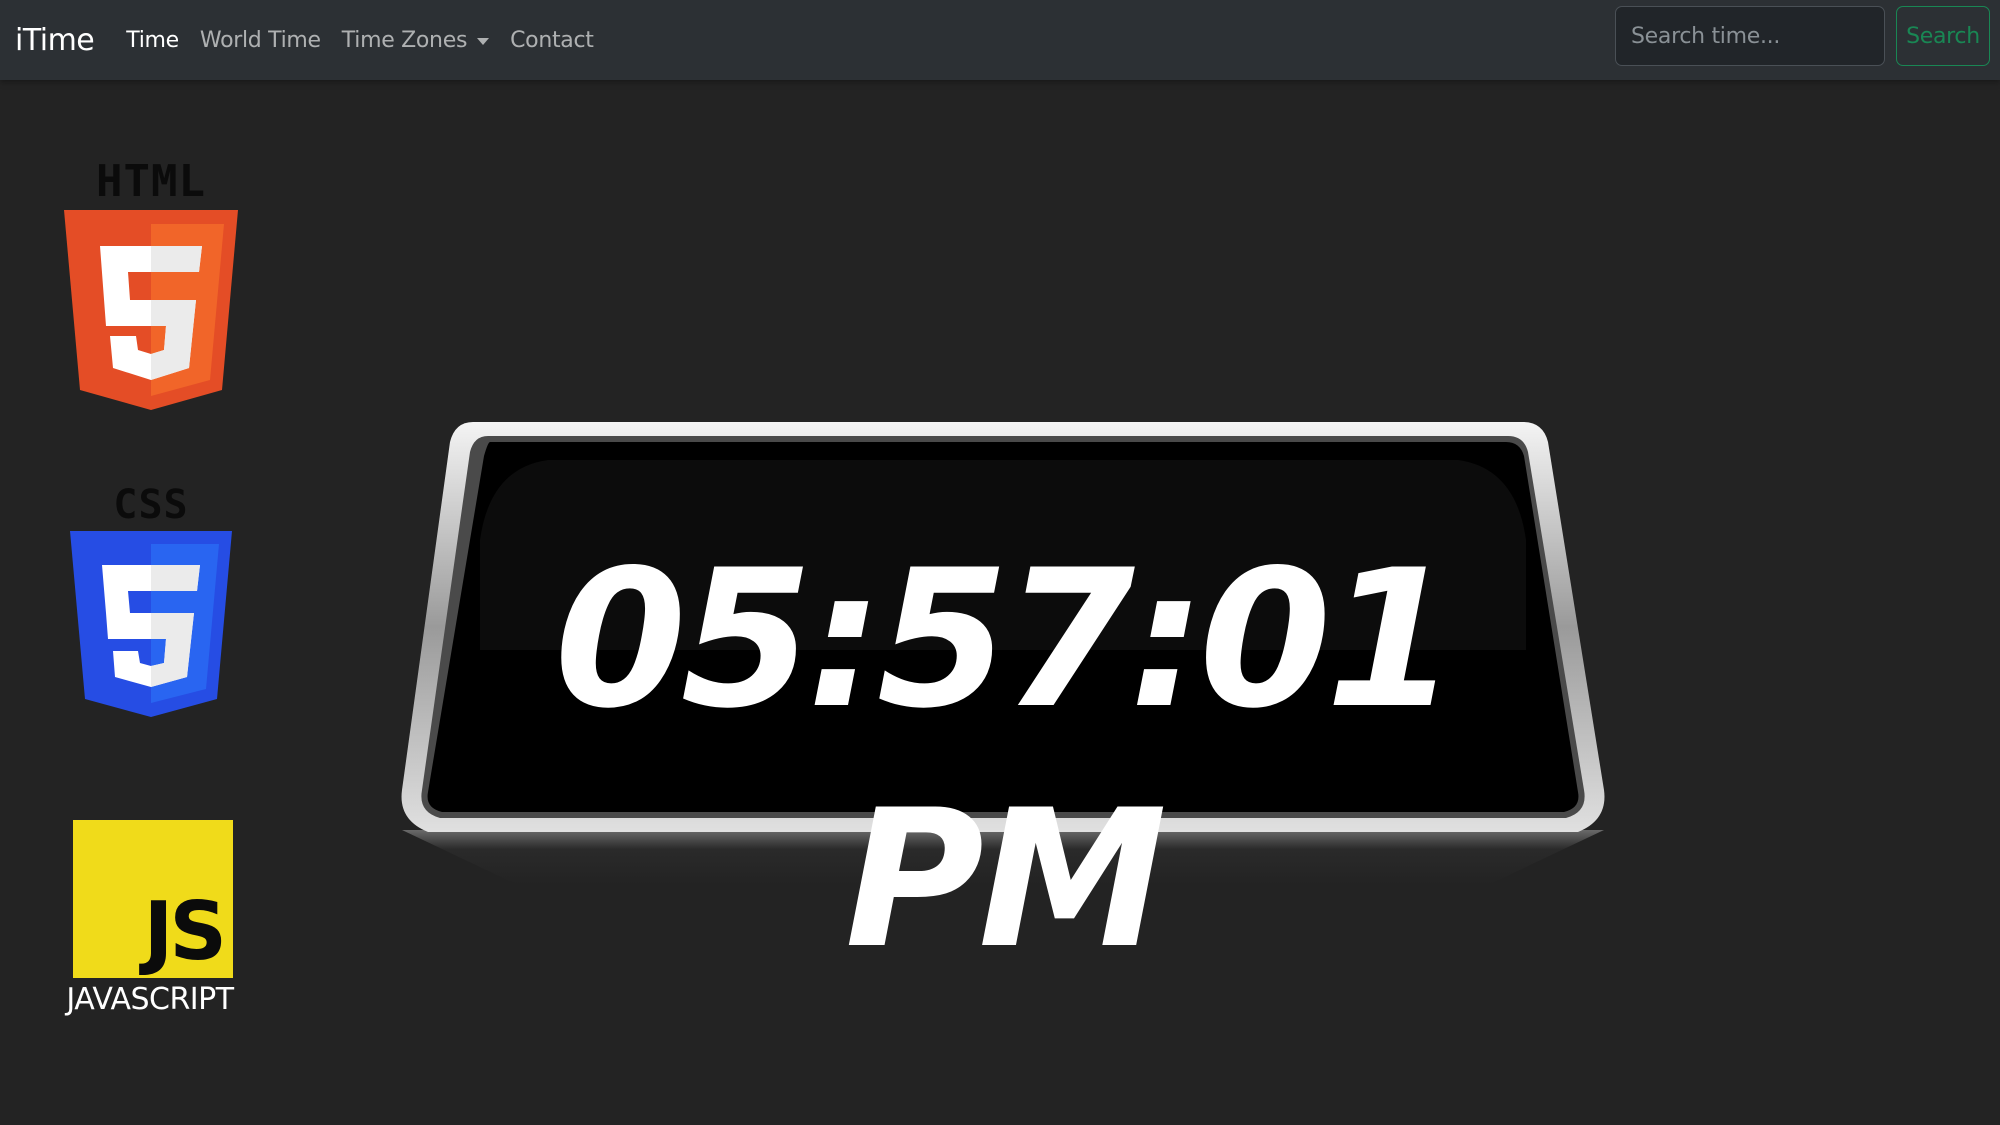 This screenshot has height=1125, width=2000. Describe the element at coordinates (150, 999) in the screenshot. I see `javascript-label: JAVASCRIPT` at that location.